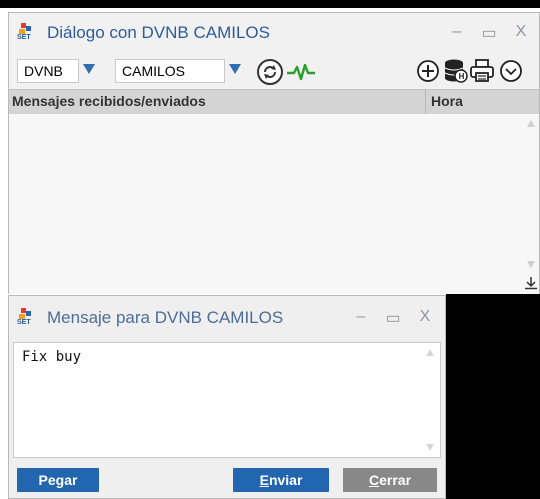 This screenshot has height=499, width=540. Describe the element at coordinates (428, 71) in the screenshot. I see `add-icon` at that location.